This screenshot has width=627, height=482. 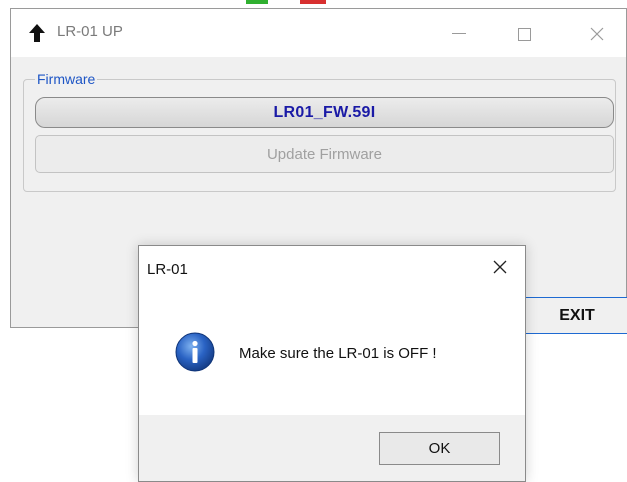 What do you see at coordinates (332, 448) in the screenshot?
I see `dialog-footer: OK` at bounding box center [332, 448].